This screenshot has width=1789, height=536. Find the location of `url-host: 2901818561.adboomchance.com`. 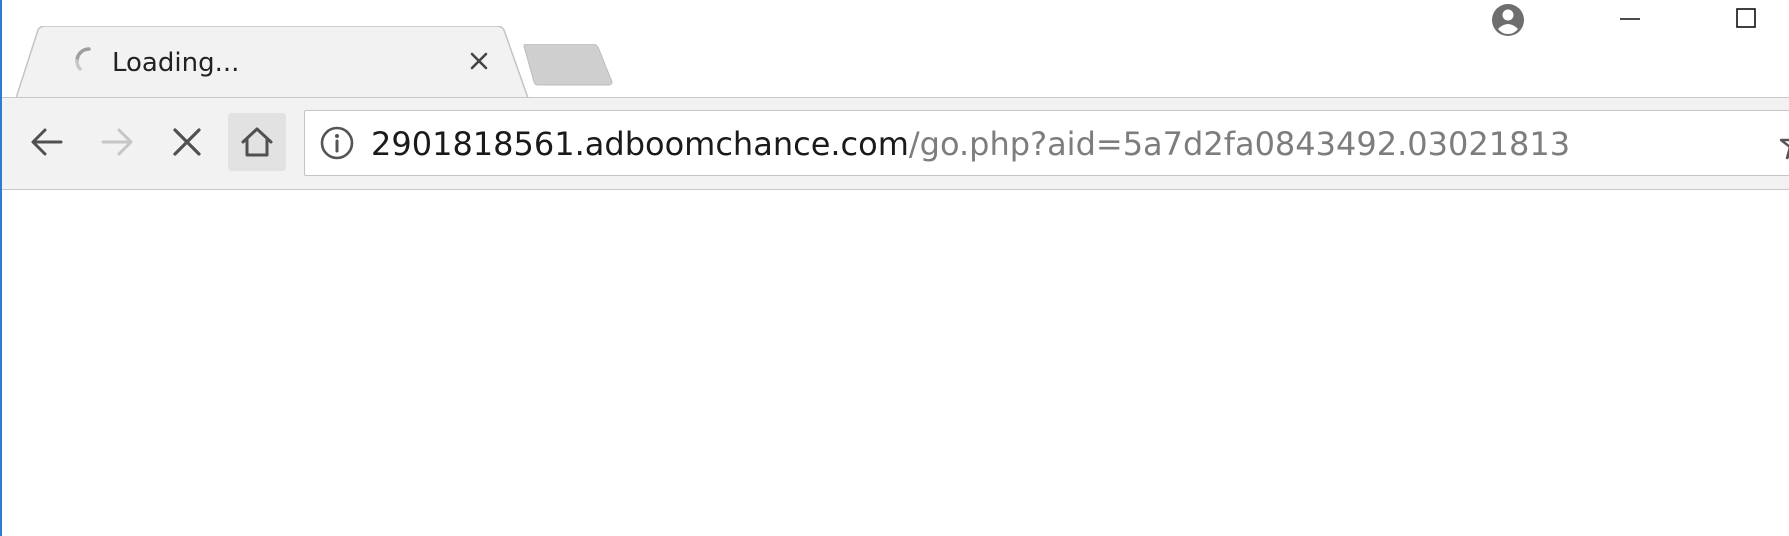

url-host: 2901818561.adboomchance.com is located at coordinates (640, 144).